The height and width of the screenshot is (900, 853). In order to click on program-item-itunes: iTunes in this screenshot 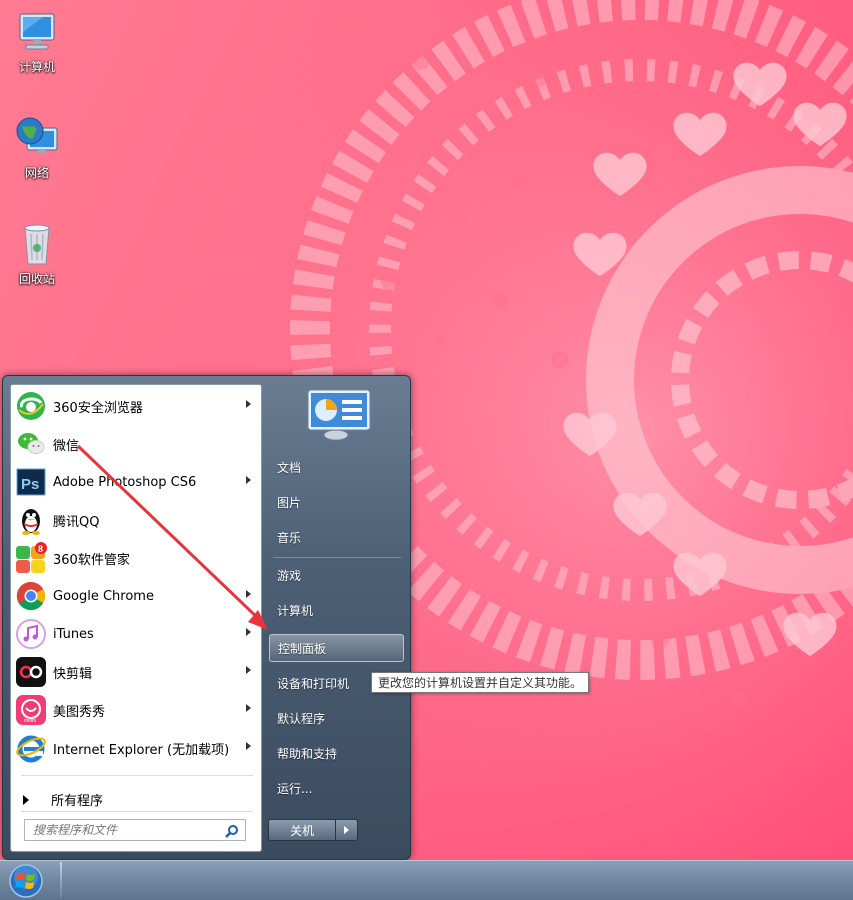, I will do `click(137, 634)`.